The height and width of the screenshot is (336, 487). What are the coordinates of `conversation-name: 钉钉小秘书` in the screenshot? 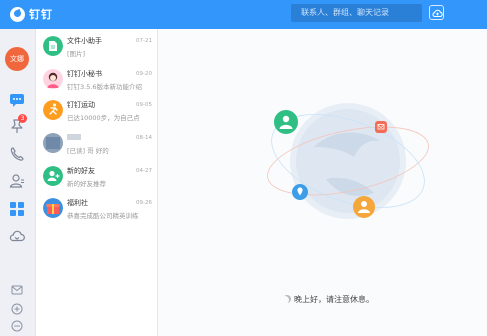 It's located at (84, 74).